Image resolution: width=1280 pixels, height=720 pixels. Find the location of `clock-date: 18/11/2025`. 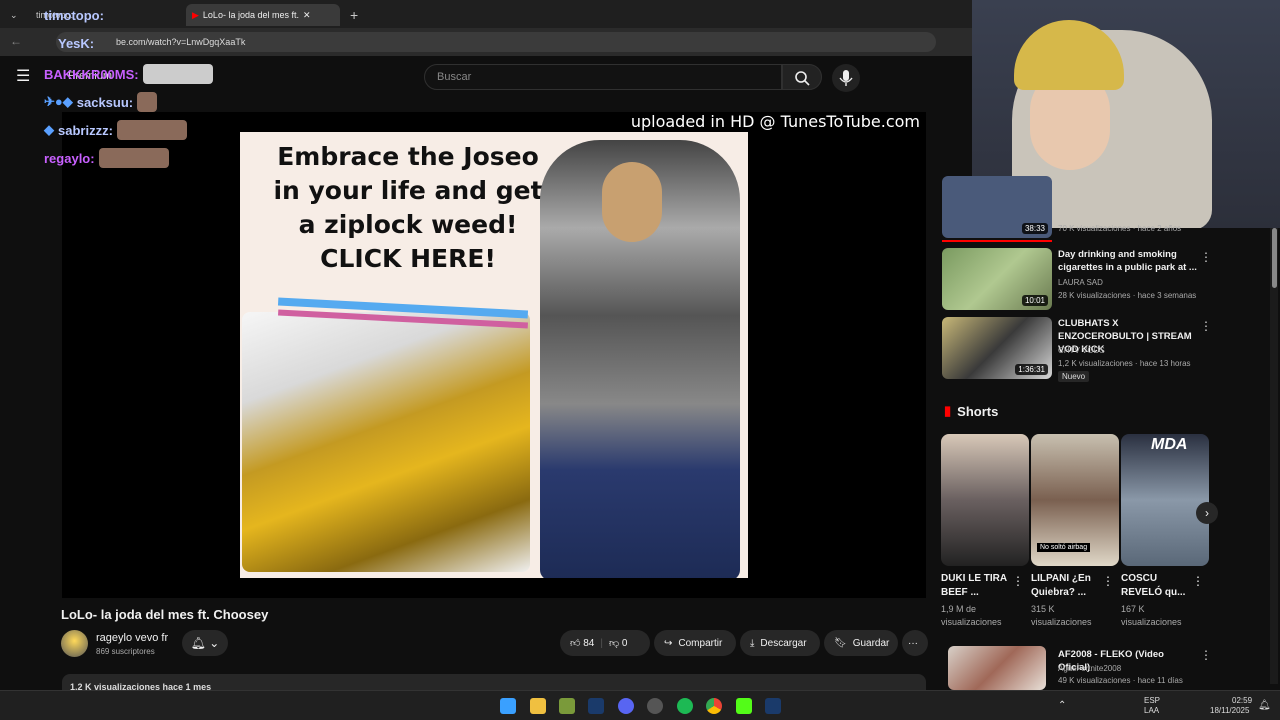

clock-date: 18/11/2025 is located at coordinates (1229, 710).